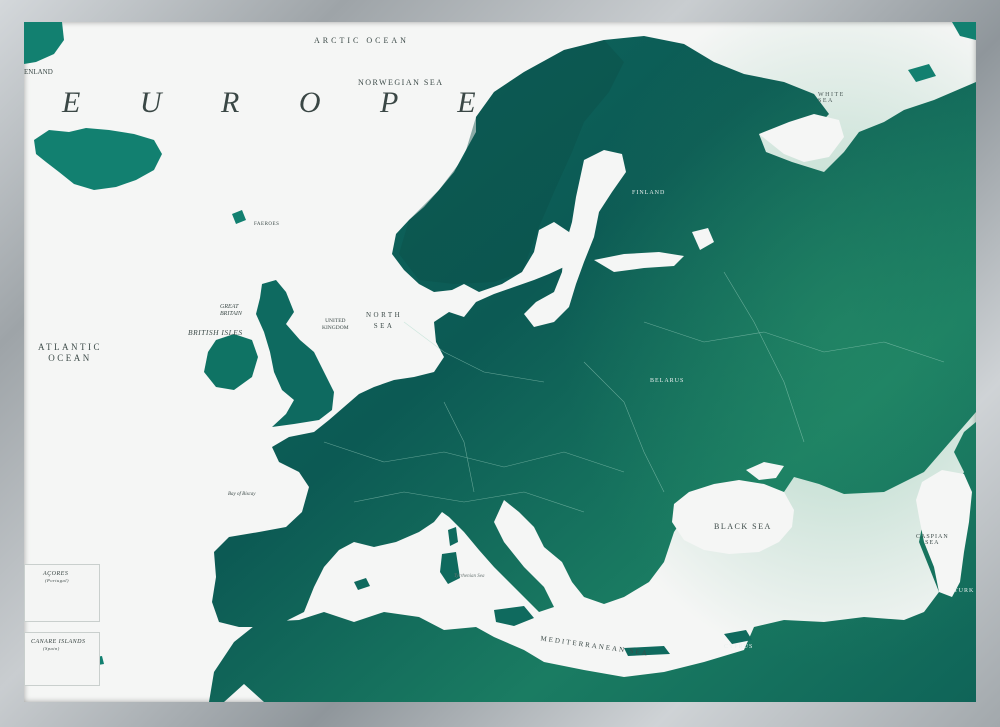  Describe the element at coordinates (98, 159) in the screenshot. I see `iceland` at that location.